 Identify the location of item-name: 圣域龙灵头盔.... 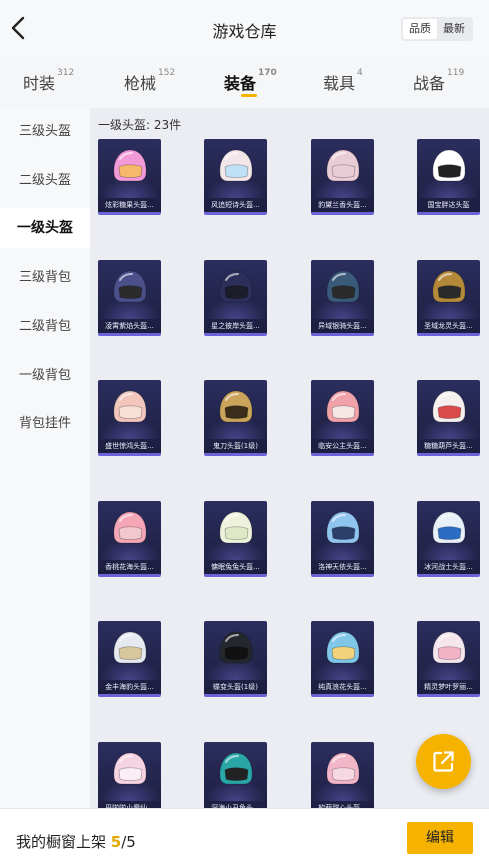
(448, 326).